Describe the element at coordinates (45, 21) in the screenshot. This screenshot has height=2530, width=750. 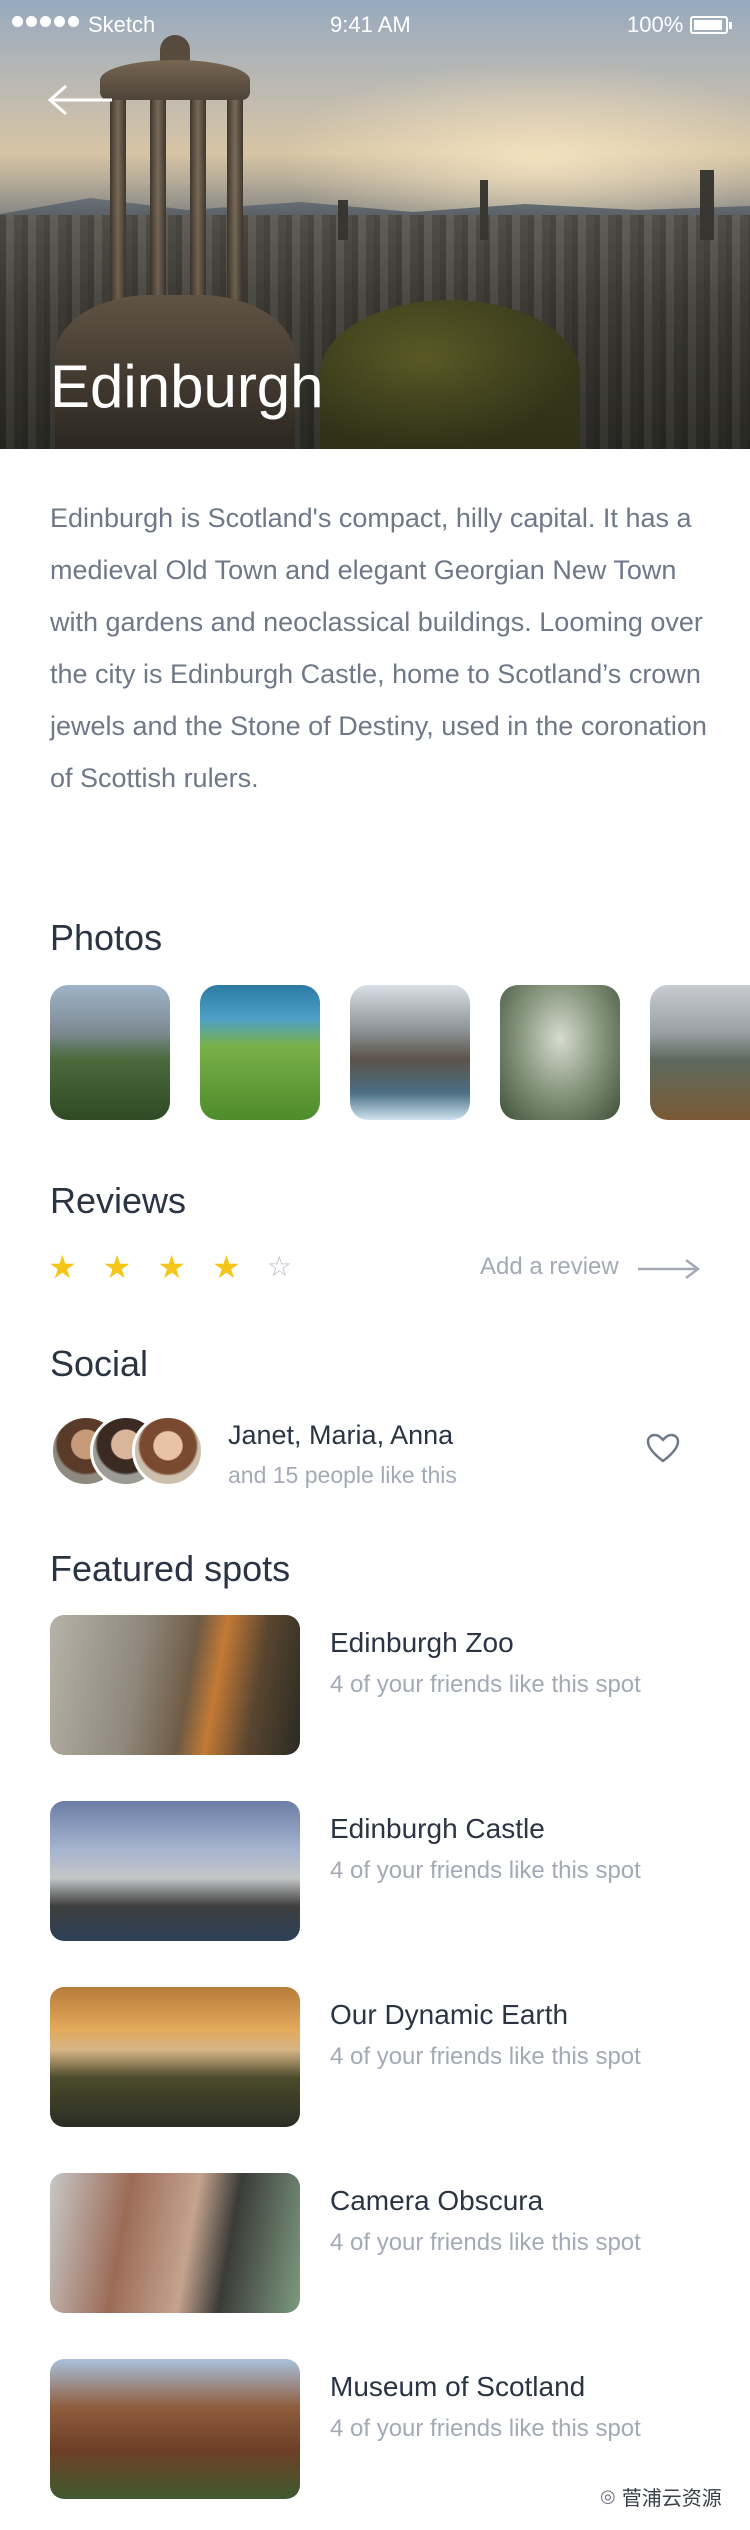
I see `signal-icon` at that location.